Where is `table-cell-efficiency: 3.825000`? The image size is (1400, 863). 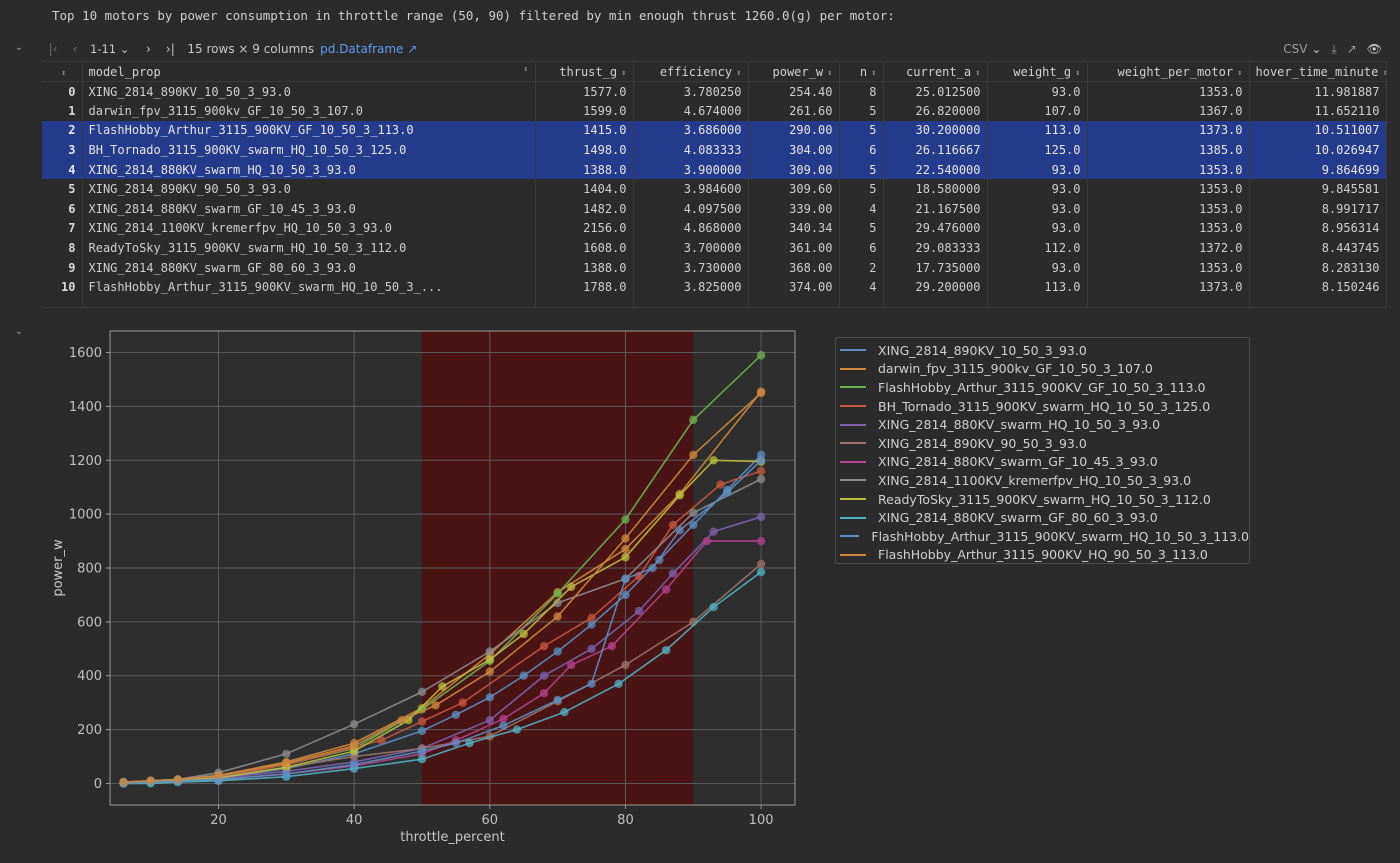 table-cell-efficiency: 3.825000 is located at coordinates (691, 287).